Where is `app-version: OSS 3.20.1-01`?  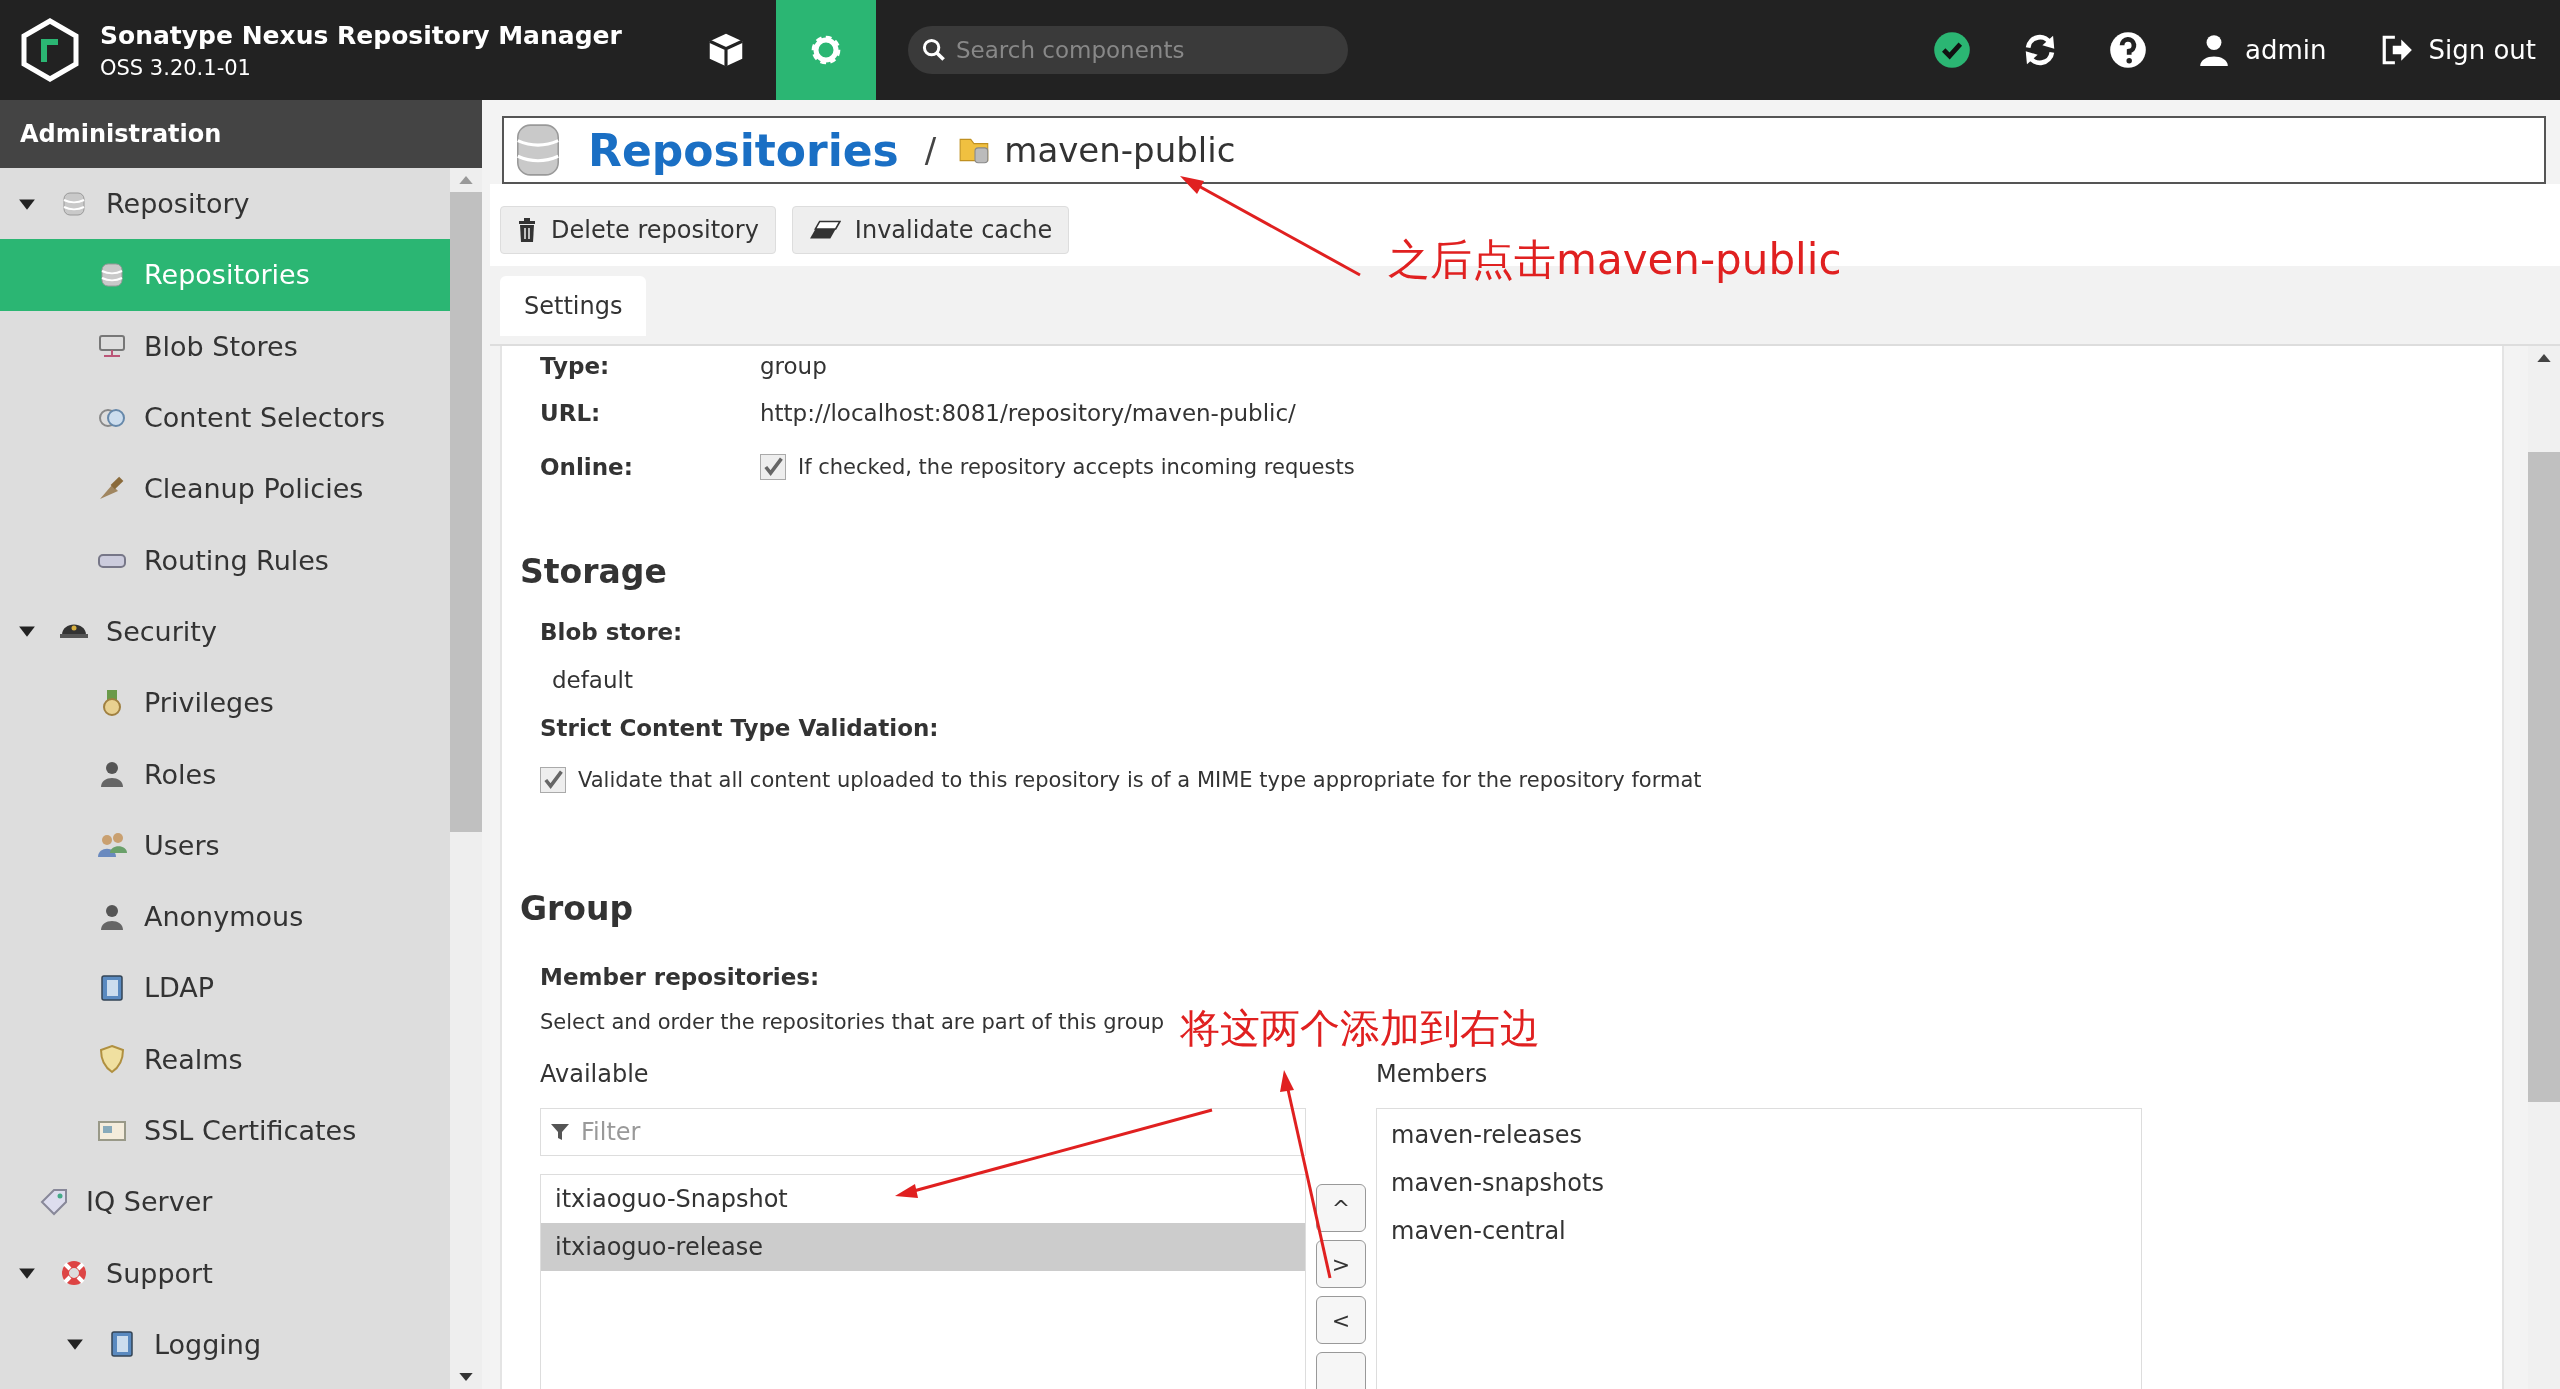 app-version: OSS 3.20.1-01 is located at coordinates (176, 67).